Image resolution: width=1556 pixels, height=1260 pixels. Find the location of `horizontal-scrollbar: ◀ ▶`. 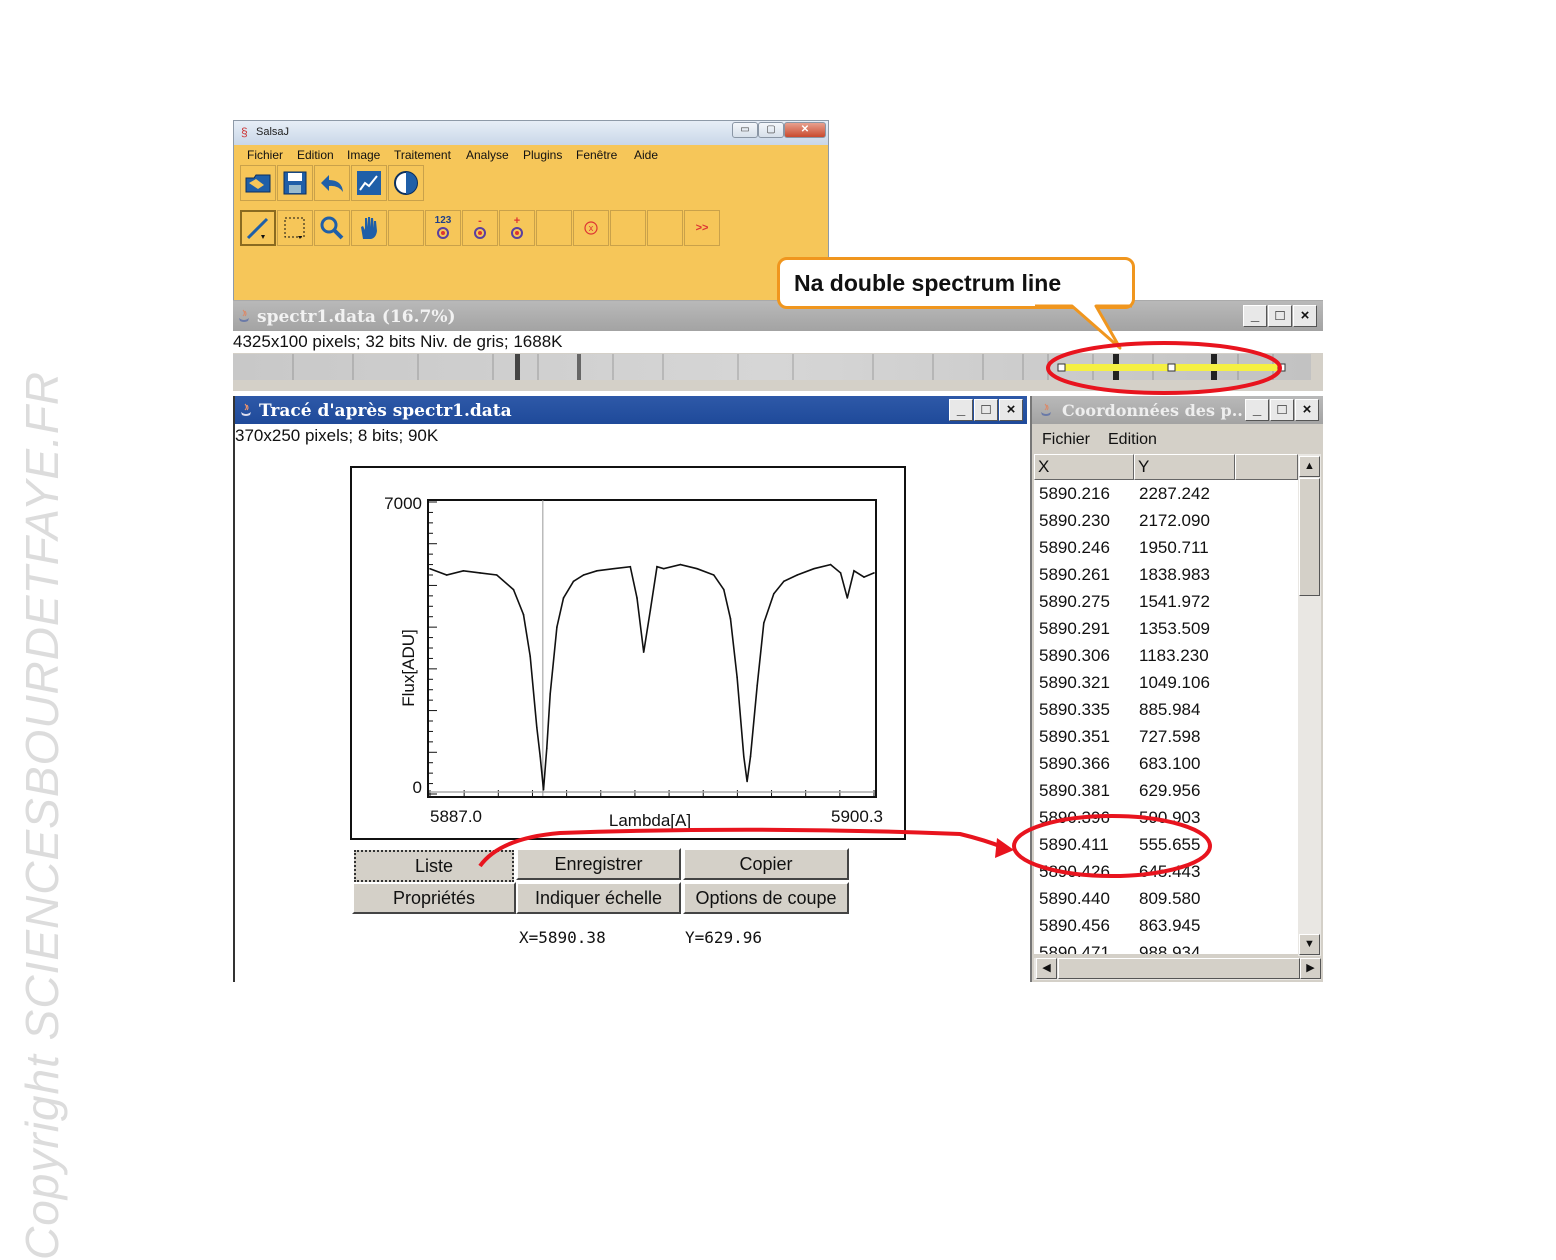

horizontal-scrollbar: ◀ ▶ is located at coordinates (1177, 969).